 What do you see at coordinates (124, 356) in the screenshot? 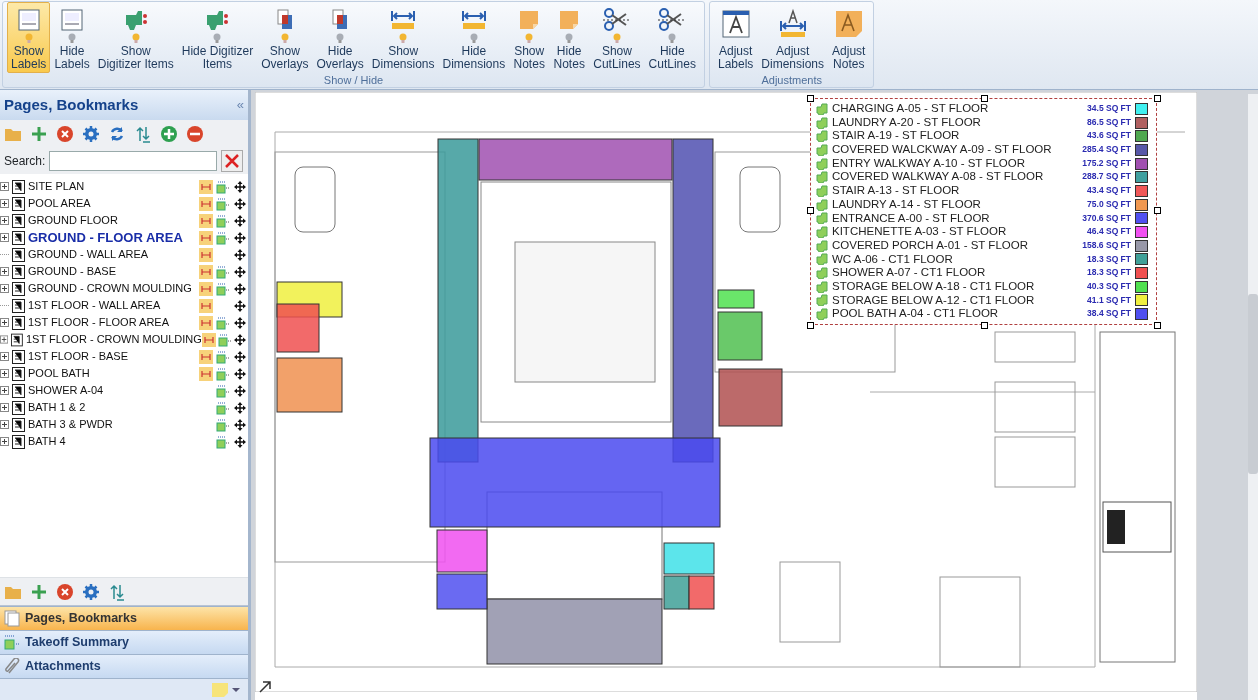
I see `page-item: 1ST FLOOR - BASE` at bounding box center [124, 356].